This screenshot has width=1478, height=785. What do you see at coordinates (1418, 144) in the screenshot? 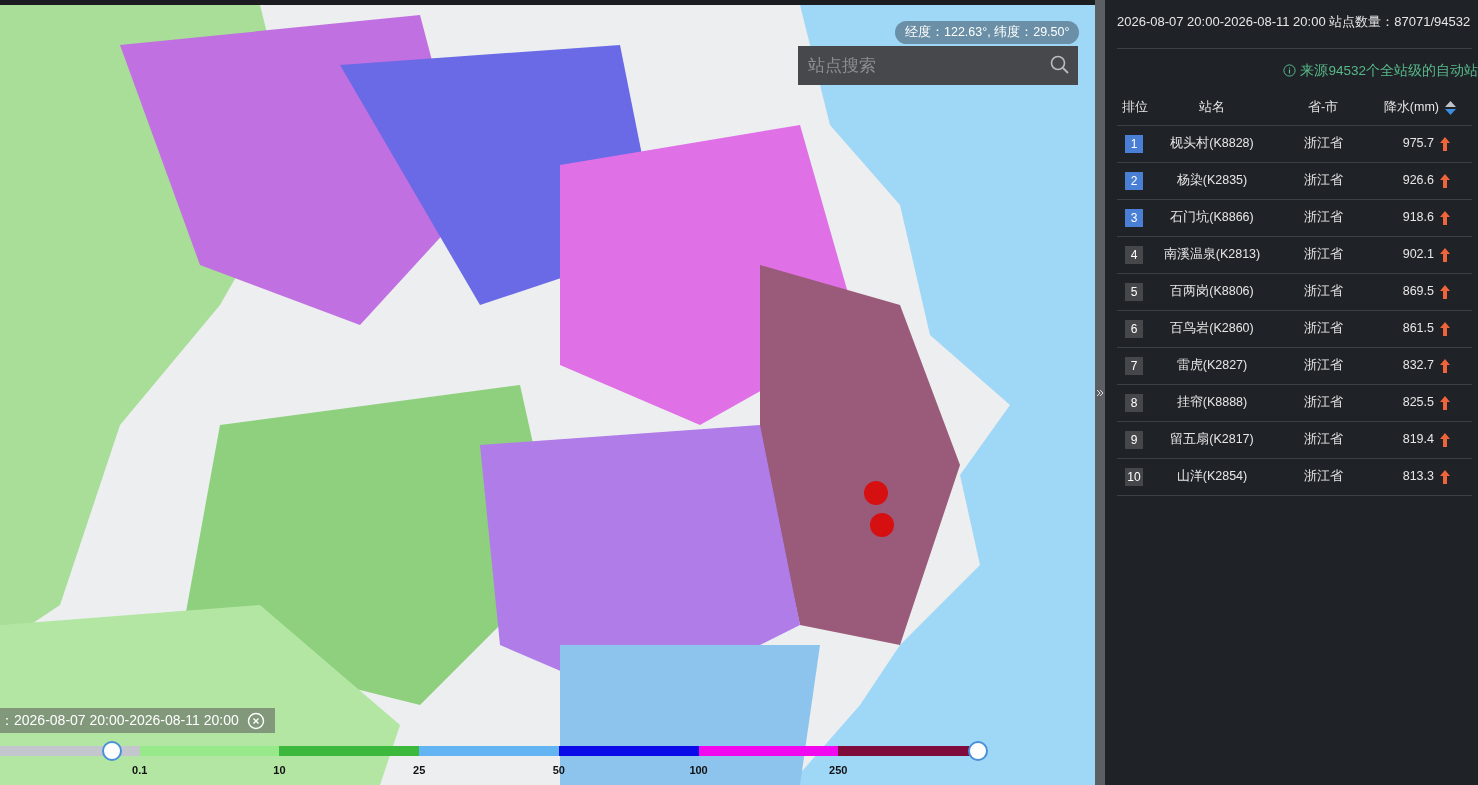
I see `rainfall-value: 975.7` at bounding box center [1418, 144].